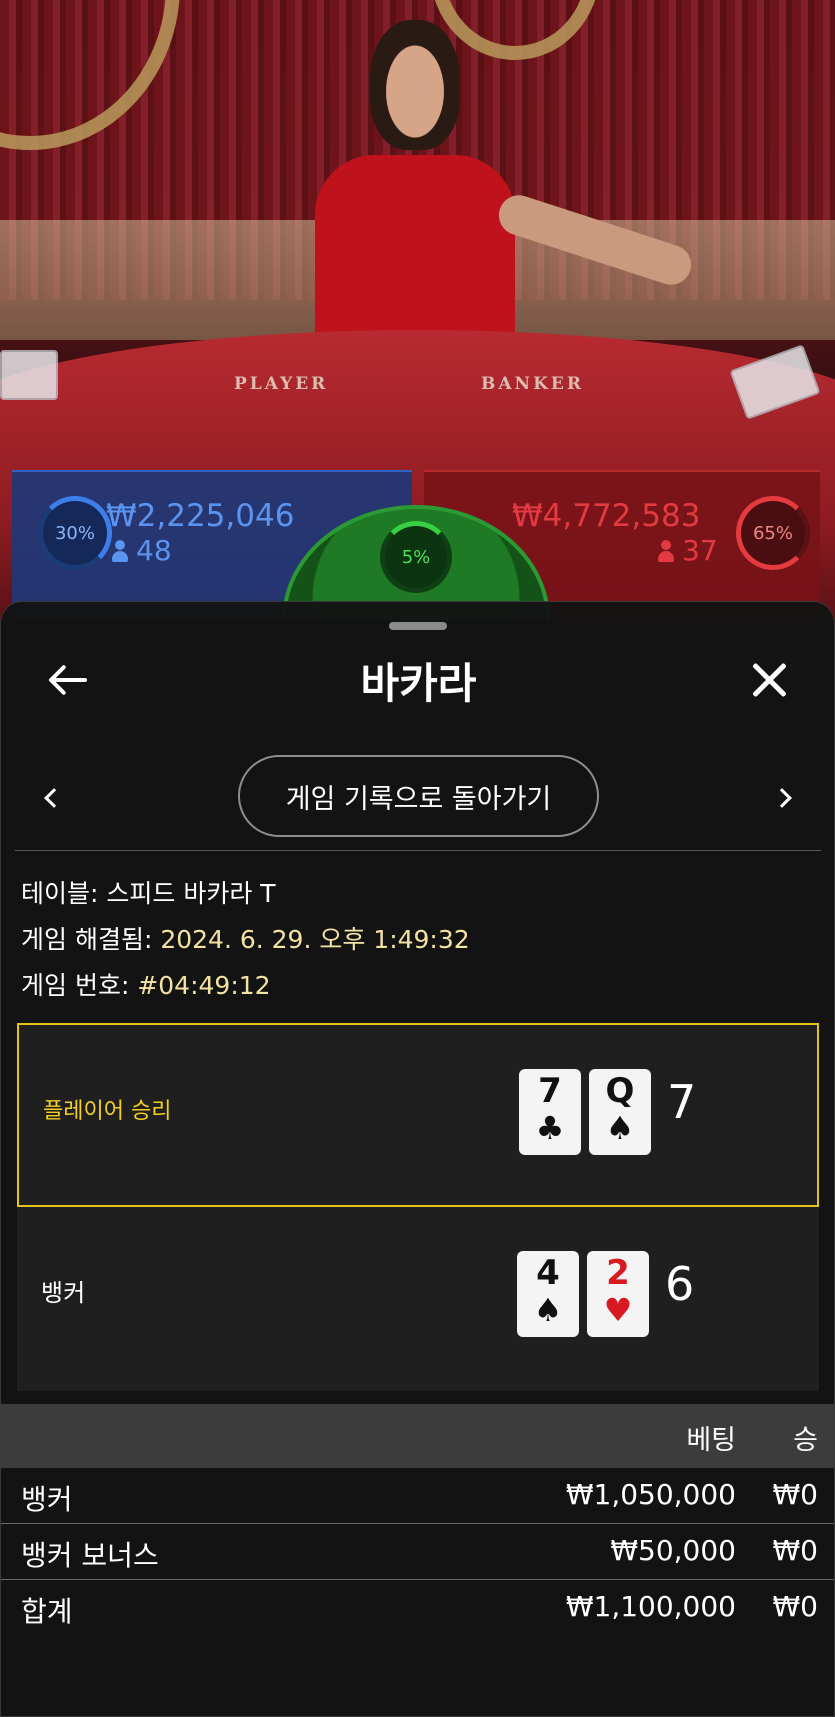 Image resolution: width=835 pixels, height=1717 pixels. What do you see at coordinates (782, 798) in the screenshot?
I see `chevron-right-icon` at bounding box center [782, 798].